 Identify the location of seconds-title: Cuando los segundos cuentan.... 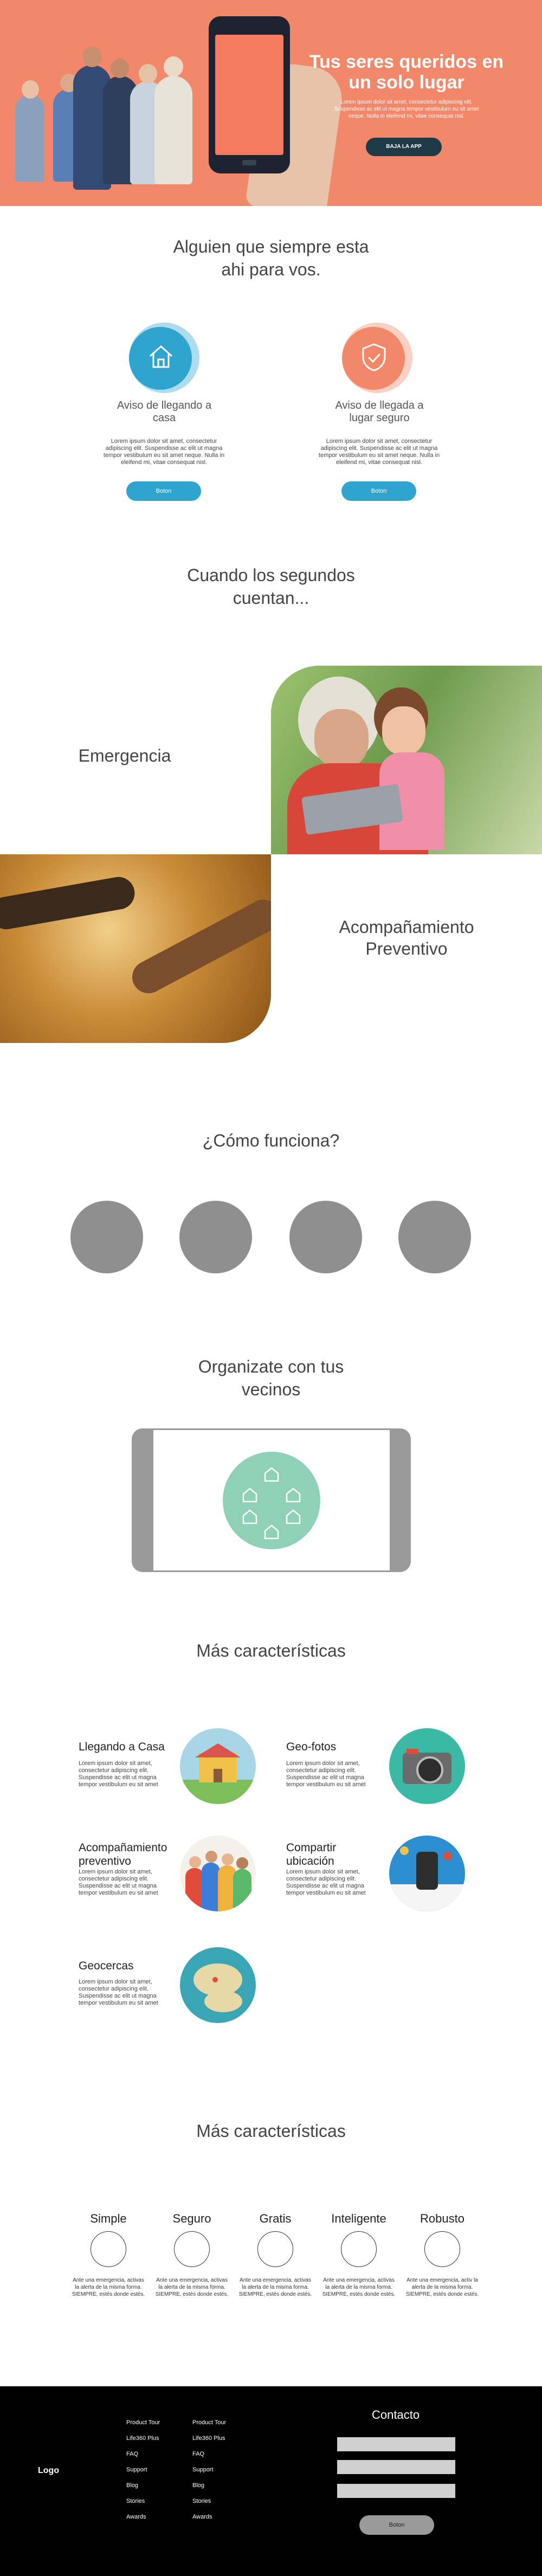
(271, 586).